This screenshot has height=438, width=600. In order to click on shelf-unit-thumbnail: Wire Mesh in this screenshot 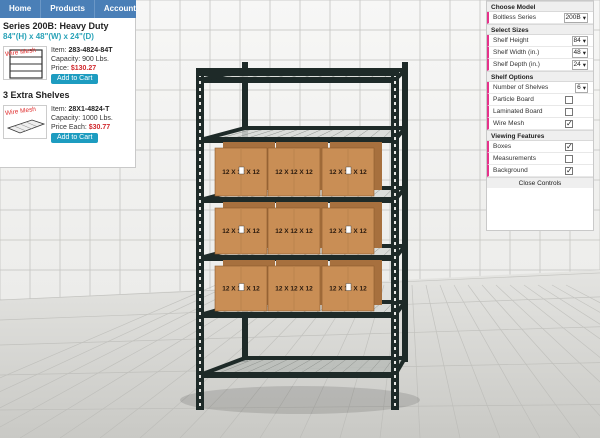, I will do `click(25, 63)`.